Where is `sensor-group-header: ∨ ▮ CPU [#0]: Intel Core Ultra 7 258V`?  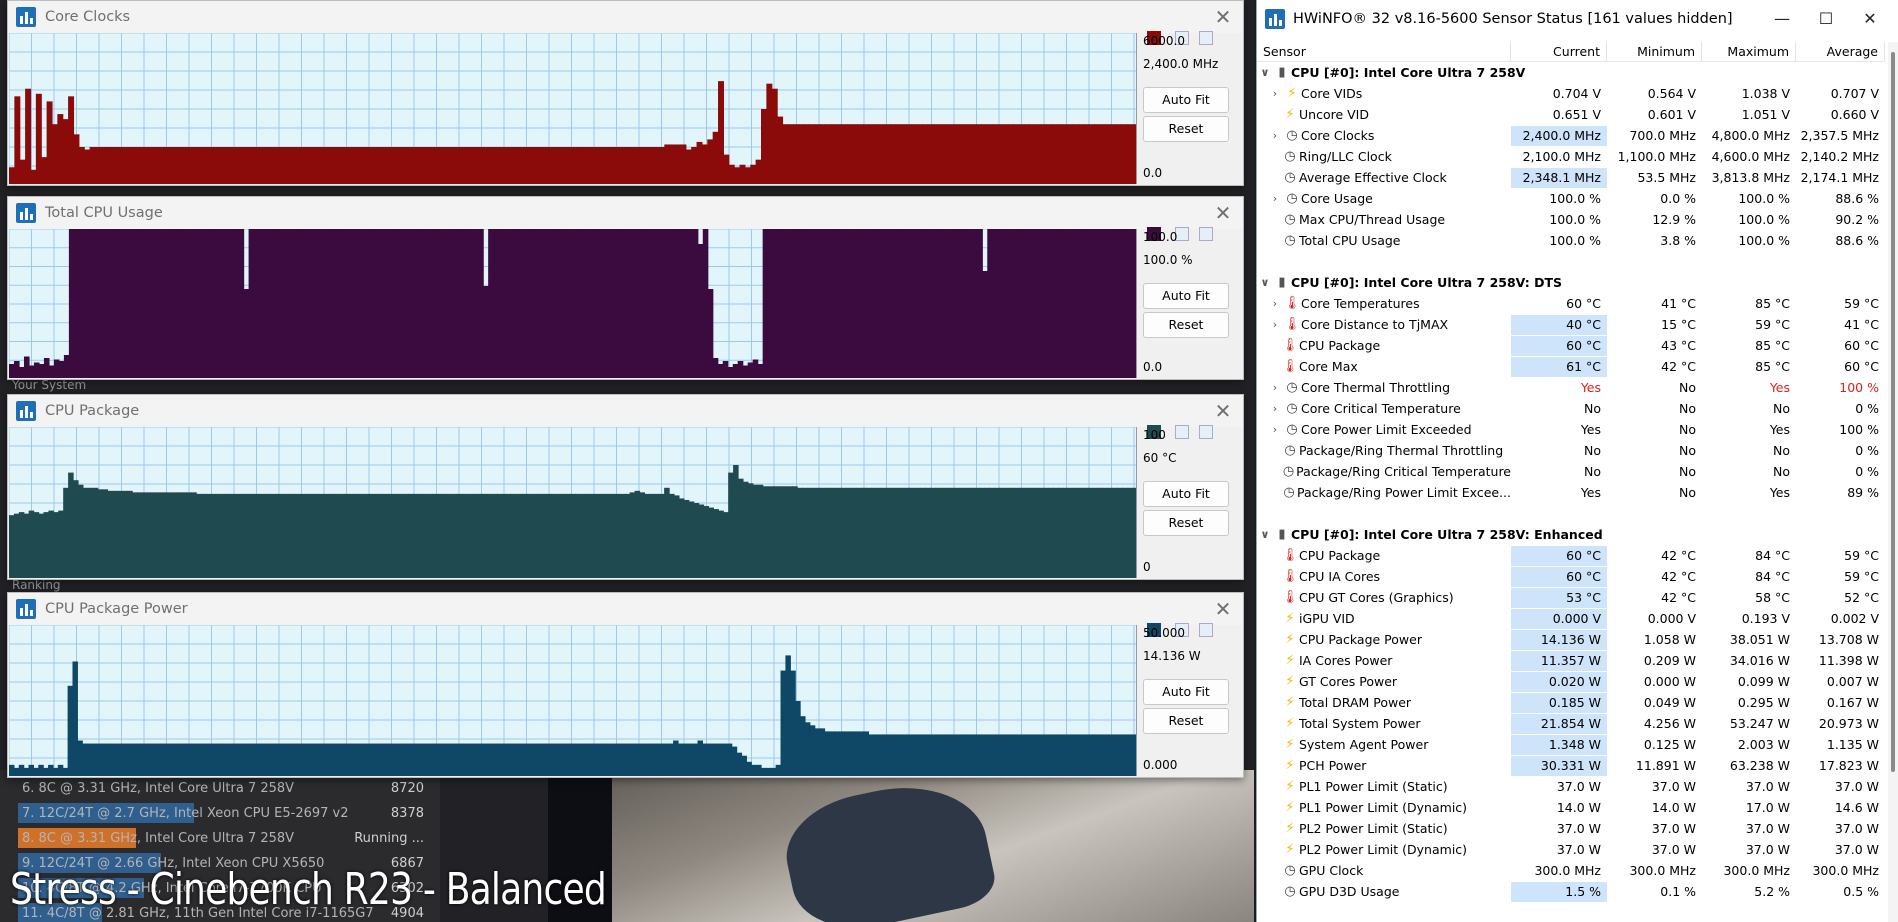
sensor-group-header: ∨ ▮ CPU [#0]: Intel Core Ultra 7 258V is located at coordinates (1571, 72).